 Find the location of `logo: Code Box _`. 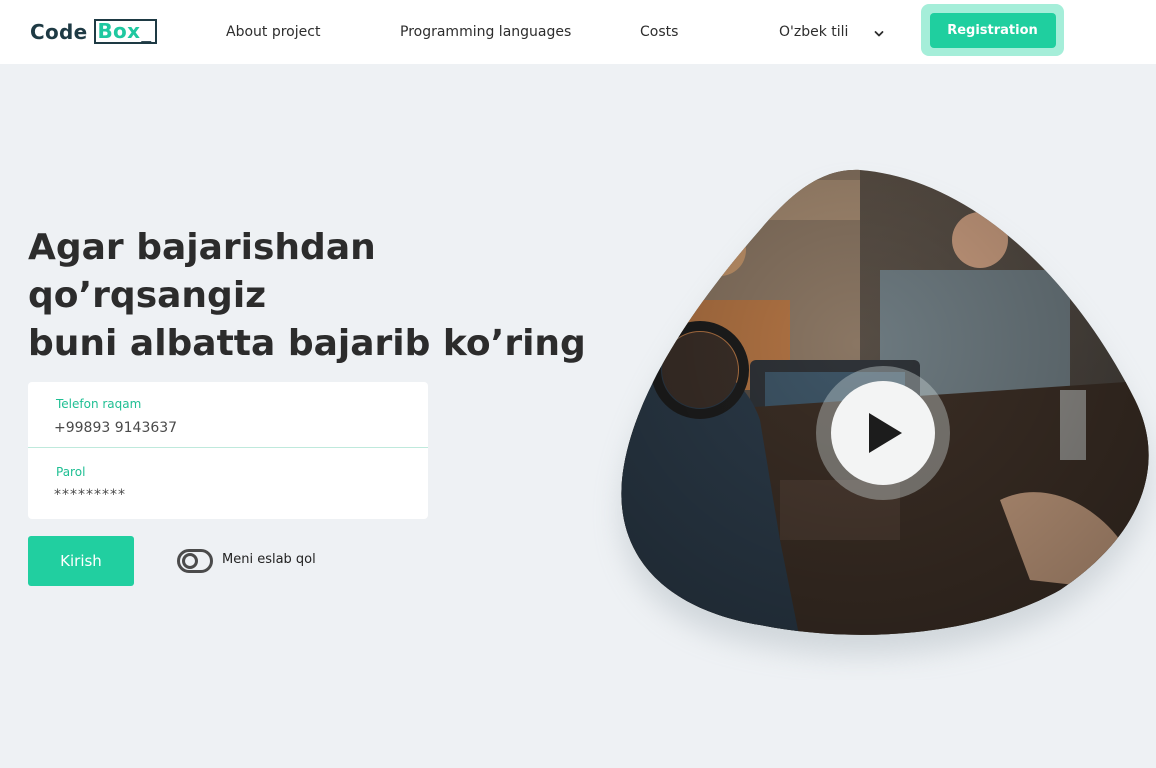

logo: Code Box _ is located at coordinates (93, 31).